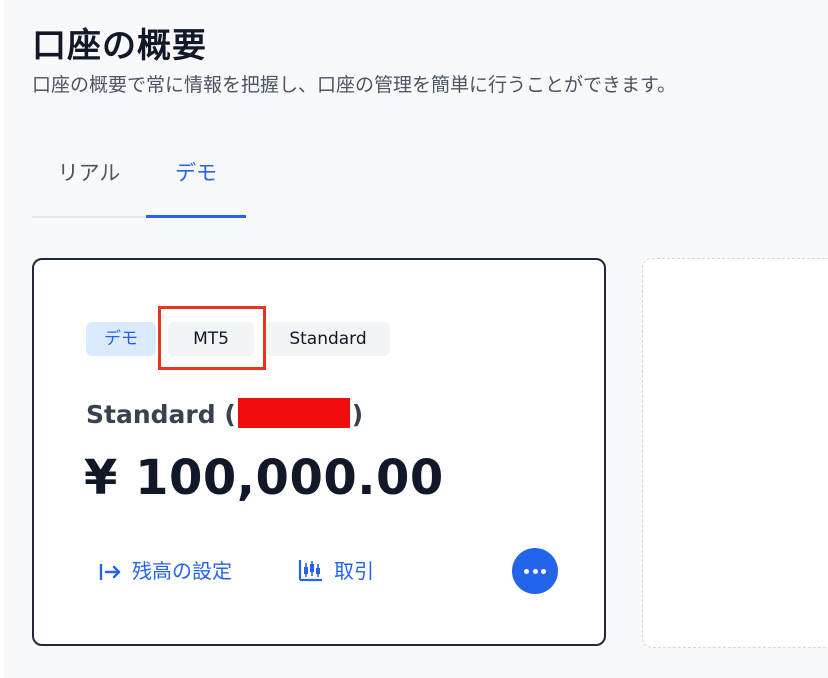 This screenshot has height=678, width=828. I want to click on account-name: Standard (), so click(224, 413).